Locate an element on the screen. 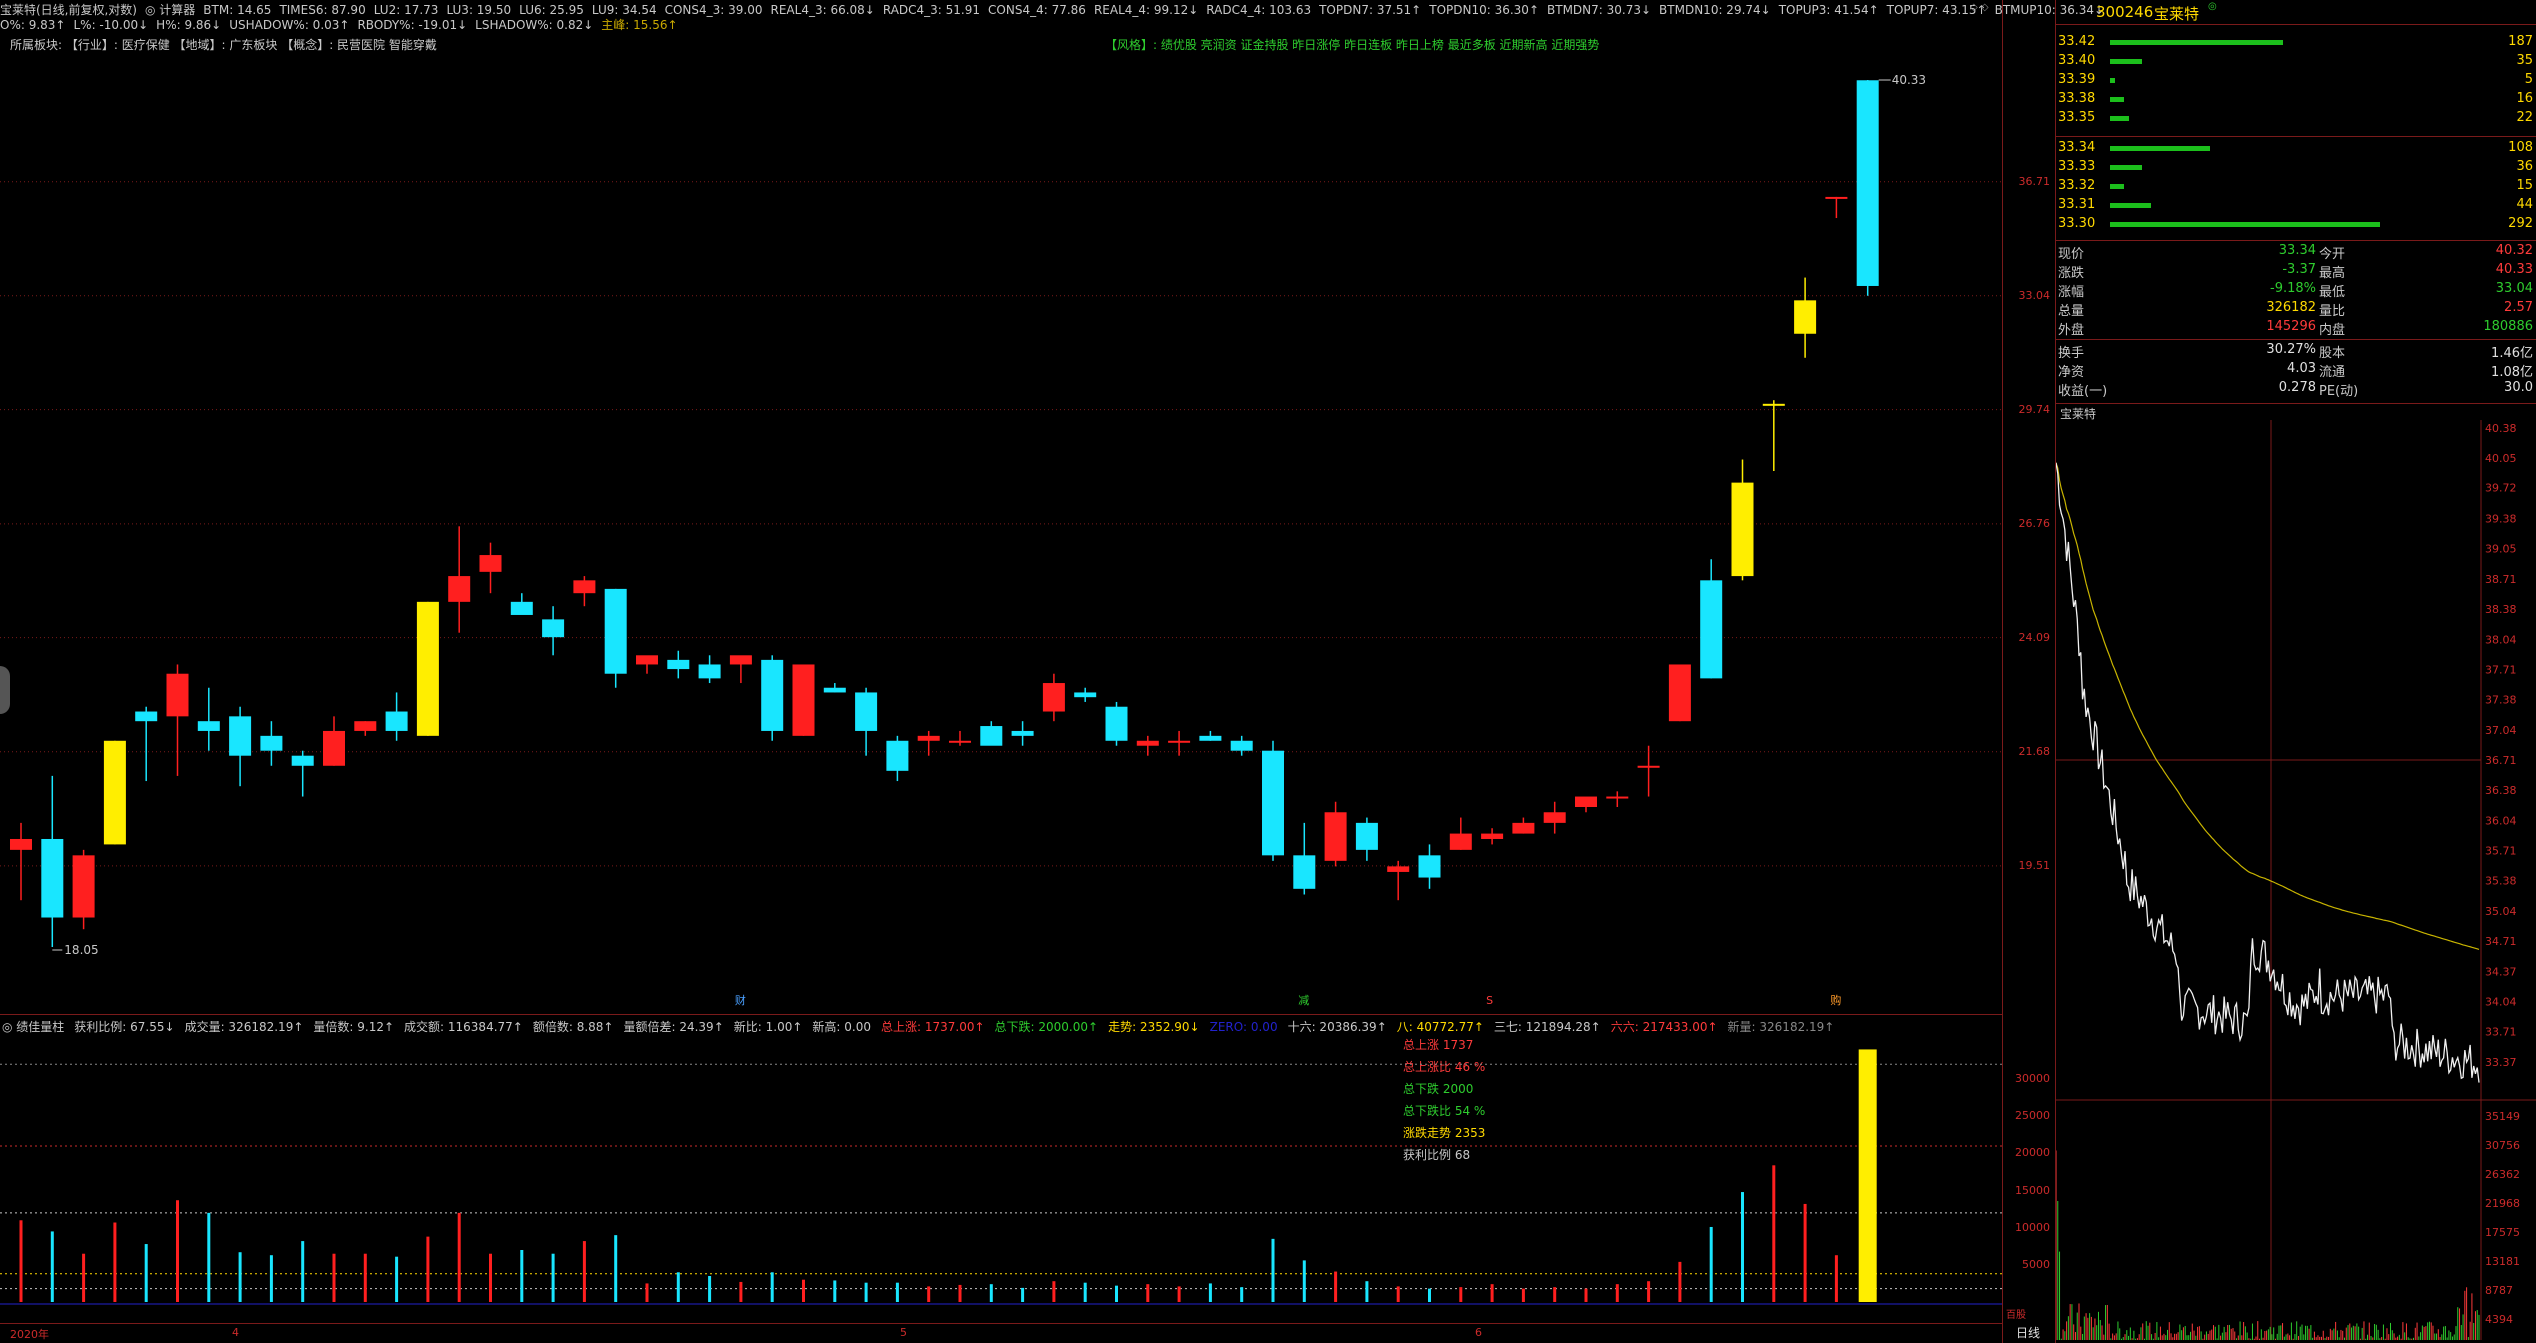  info-icon: ◎ is located at coordinates (2212, 6).